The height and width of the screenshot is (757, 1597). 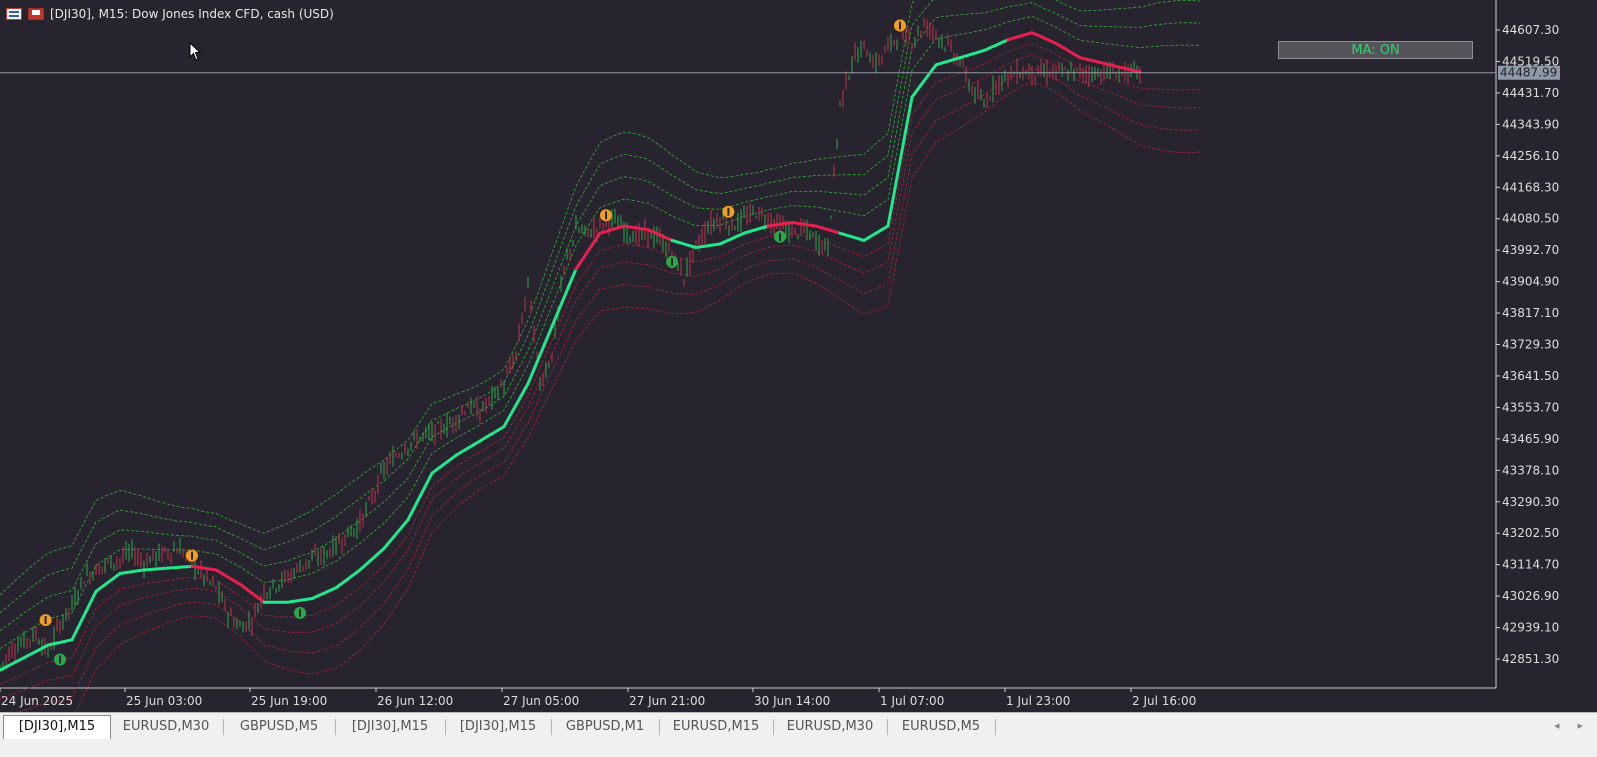 What do you see at coordinates (792, 701) in the screenshot?
I see `x-tick-label: 30 Jun 14:00` at bounding box center [792, 701].